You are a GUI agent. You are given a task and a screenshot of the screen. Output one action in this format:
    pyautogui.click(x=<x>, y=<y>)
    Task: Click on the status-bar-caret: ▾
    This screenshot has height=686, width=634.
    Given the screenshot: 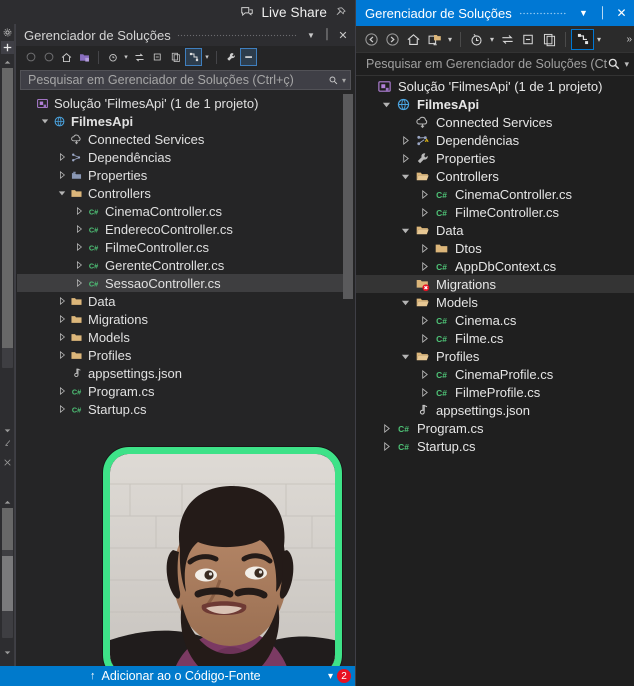 What is the action you would take?
    pyautogui.click(x=330, y=676)
    